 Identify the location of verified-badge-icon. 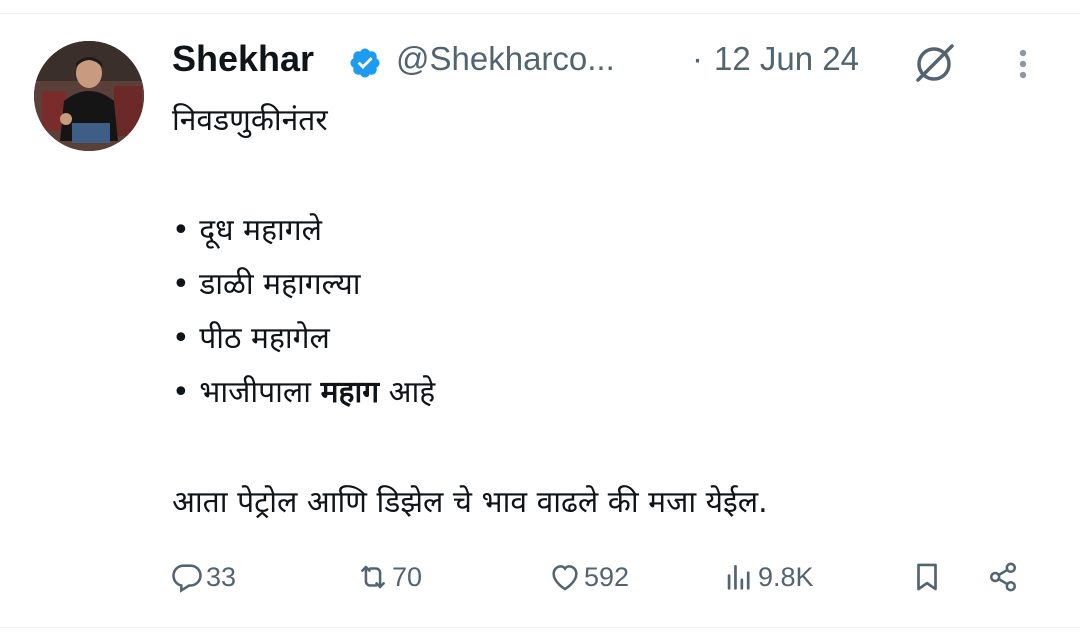
(365, 63).